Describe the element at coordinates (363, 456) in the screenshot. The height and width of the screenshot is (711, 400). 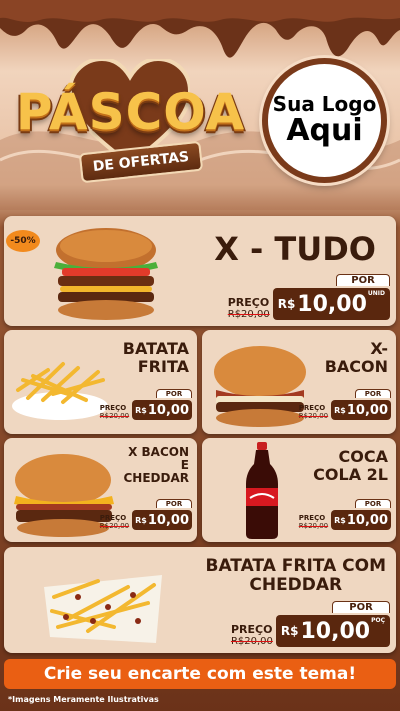
I see `product-name-line: COCA` at that location.